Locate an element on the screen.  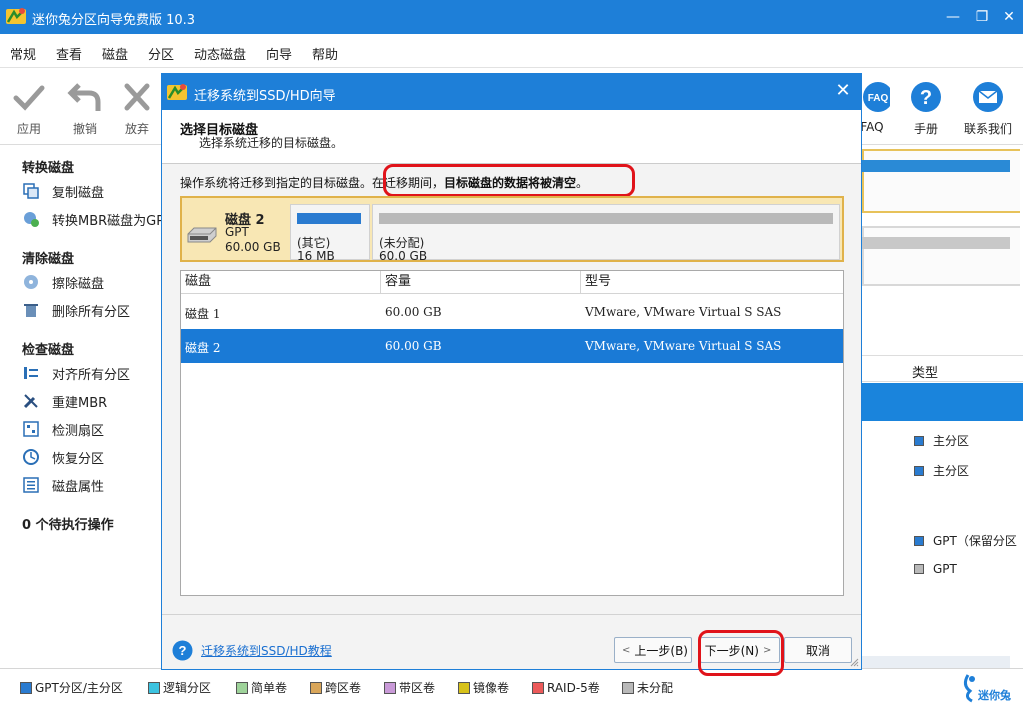
sidebar-item-label: 复制磁盘 is located at coordinates (78, 193).